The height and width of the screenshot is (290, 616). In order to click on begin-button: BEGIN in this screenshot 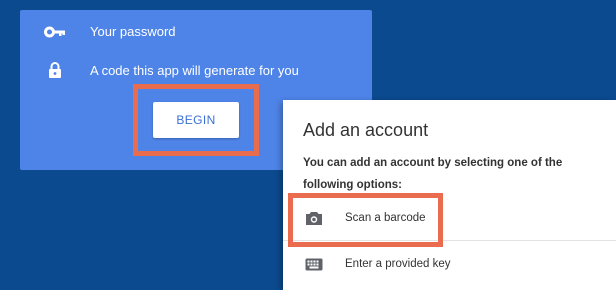, I will do `click(196, 120)`.